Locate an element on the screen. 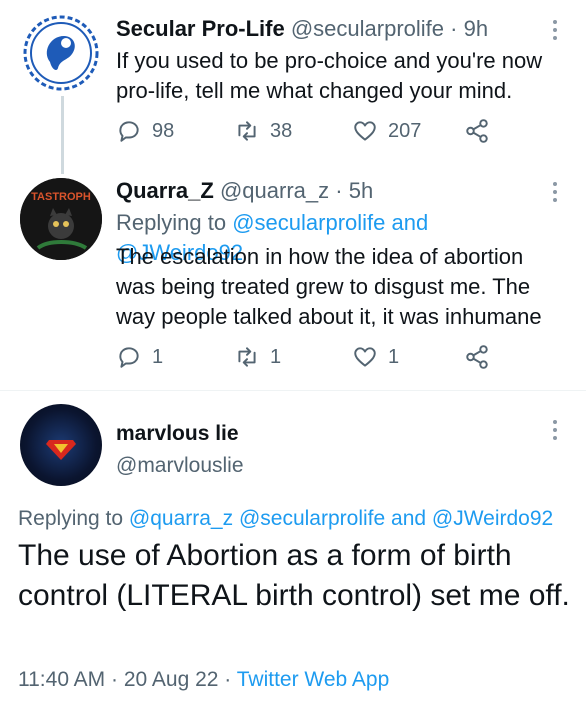  handle: @secularprolife is located at coordinates (367, 28).